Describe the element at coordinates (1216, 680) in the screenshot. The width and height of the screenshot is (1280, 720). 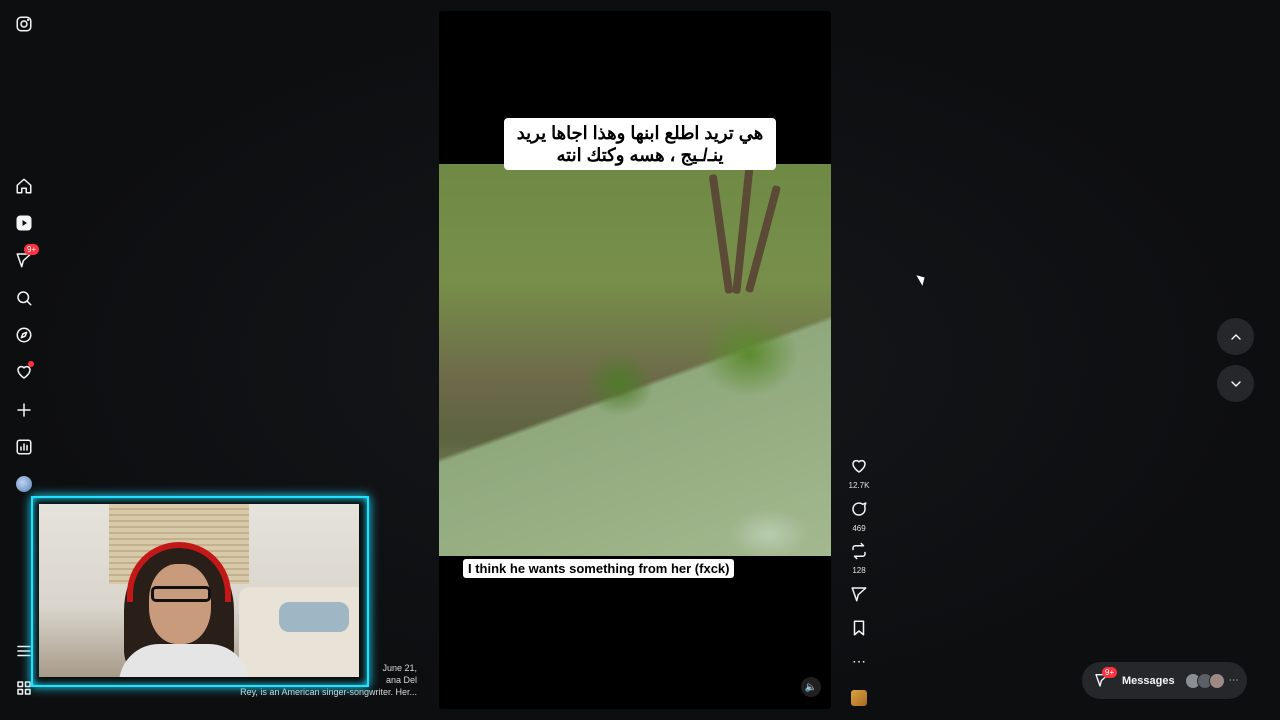
I see `avatar` at that location.